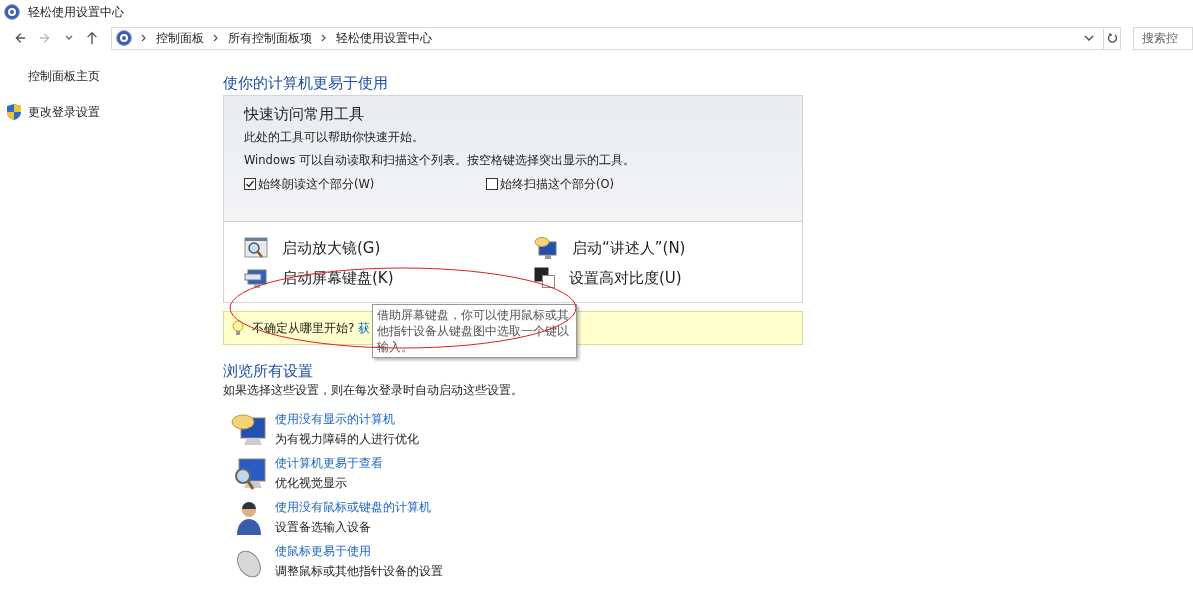 The image size is (1193, 606). I want to click on sidebar-link: 更改登录设置, so click(64, 112).